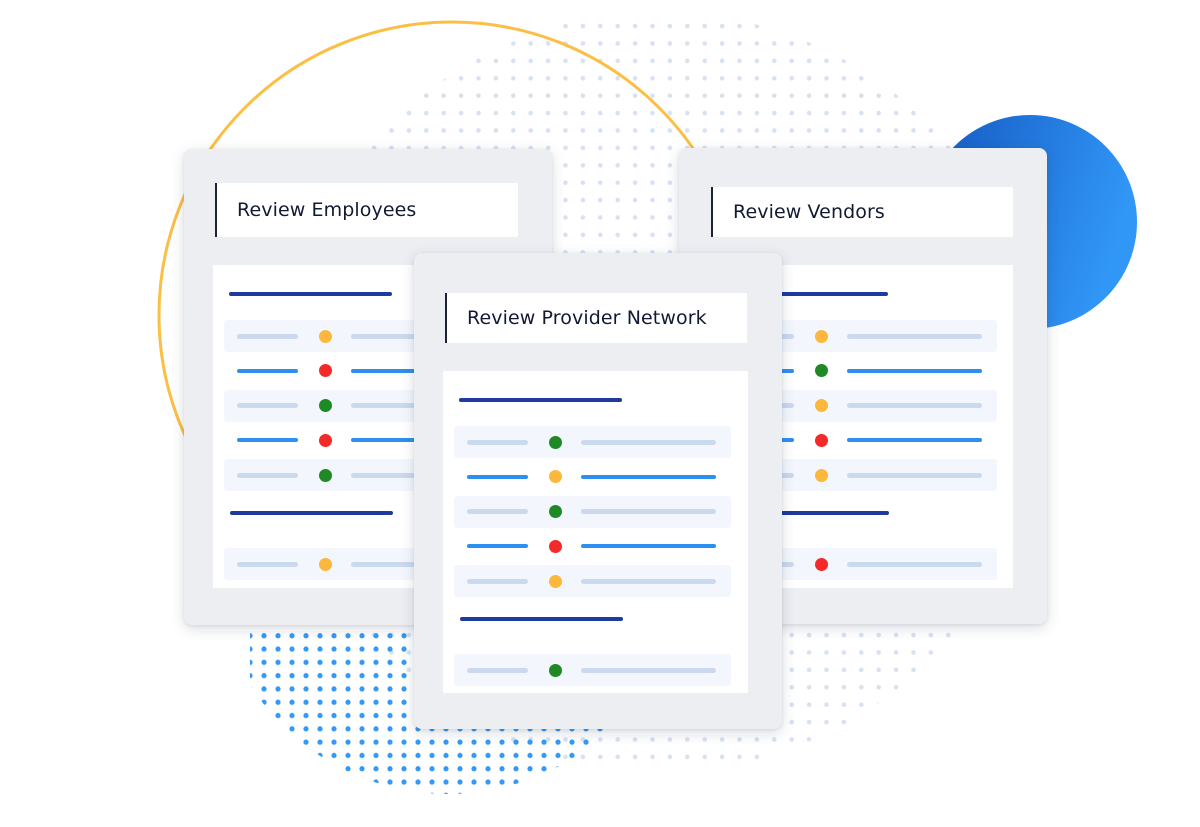  I want to click on card-title-text: Review Provider Network, so click(587, 318).